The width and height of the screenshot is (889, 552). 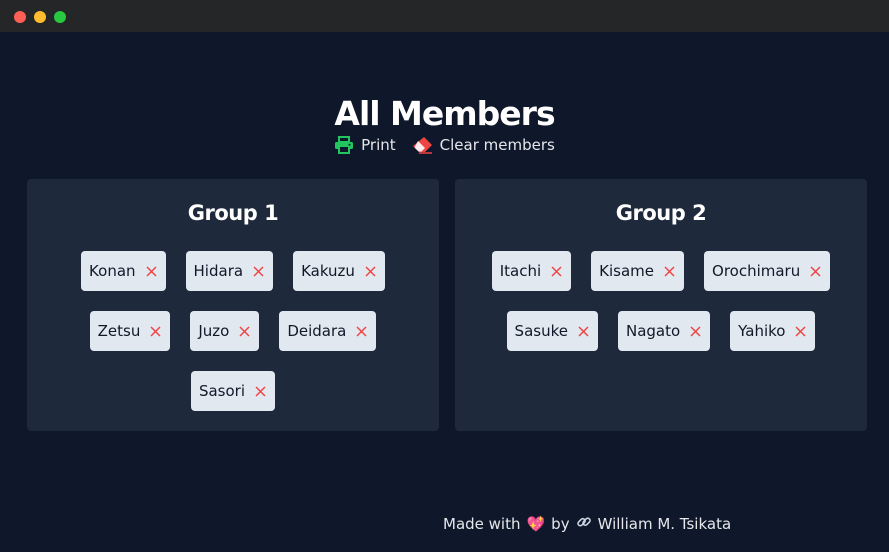 I want to click on header-actions: Print Clear members, so click(x=444, y=145).